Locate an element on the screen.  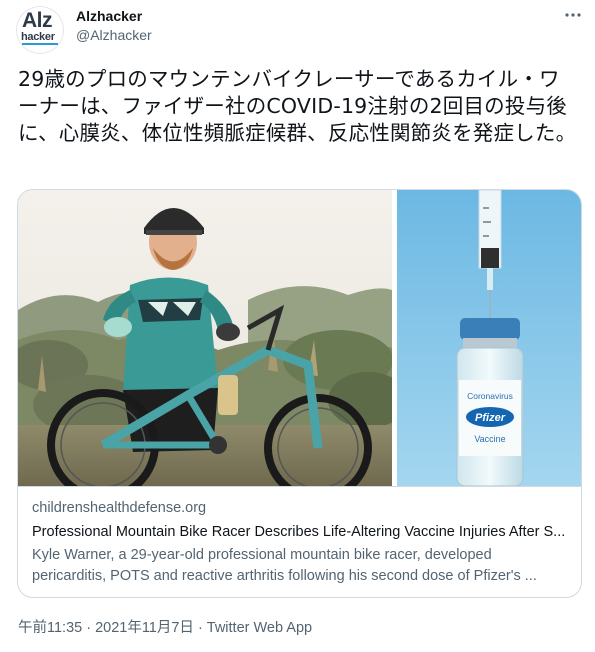
avatar-logo-bottom: hacker is located at coordinates (38, 37).